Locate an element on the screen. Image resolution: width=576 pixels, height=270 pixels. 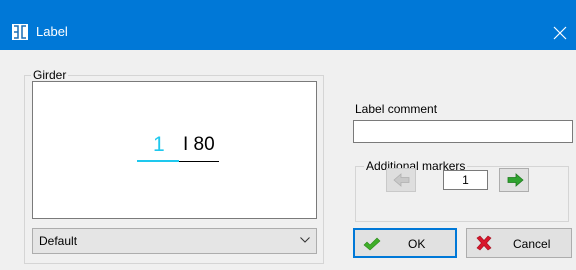
label-comment-title: Label comment is located at coordinates (396, 109).